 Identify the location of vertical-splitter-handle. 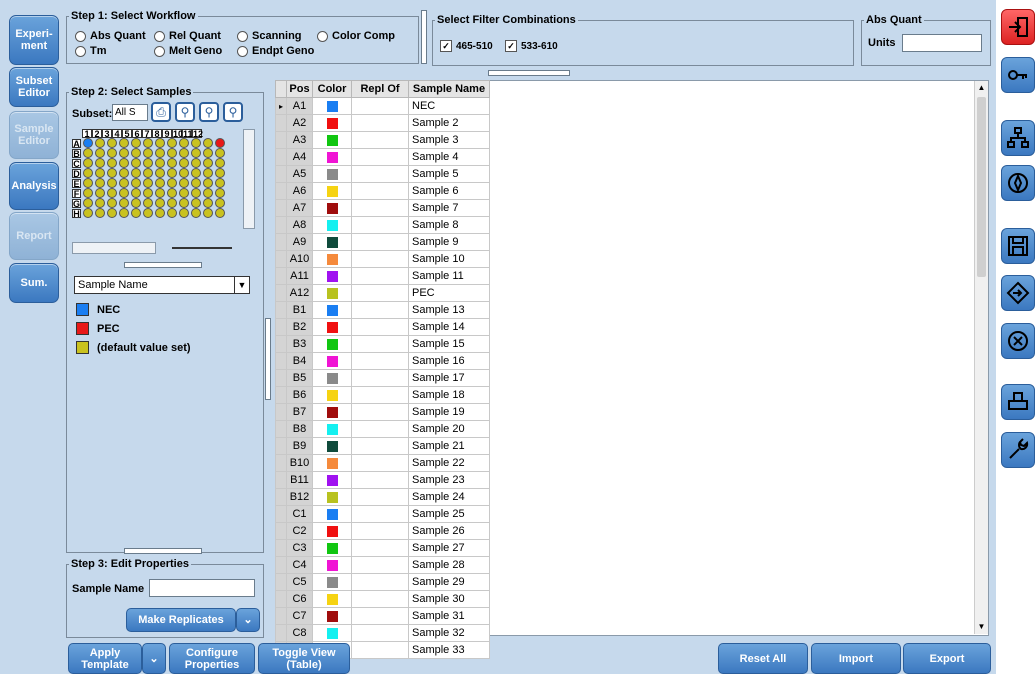
(268, 359).